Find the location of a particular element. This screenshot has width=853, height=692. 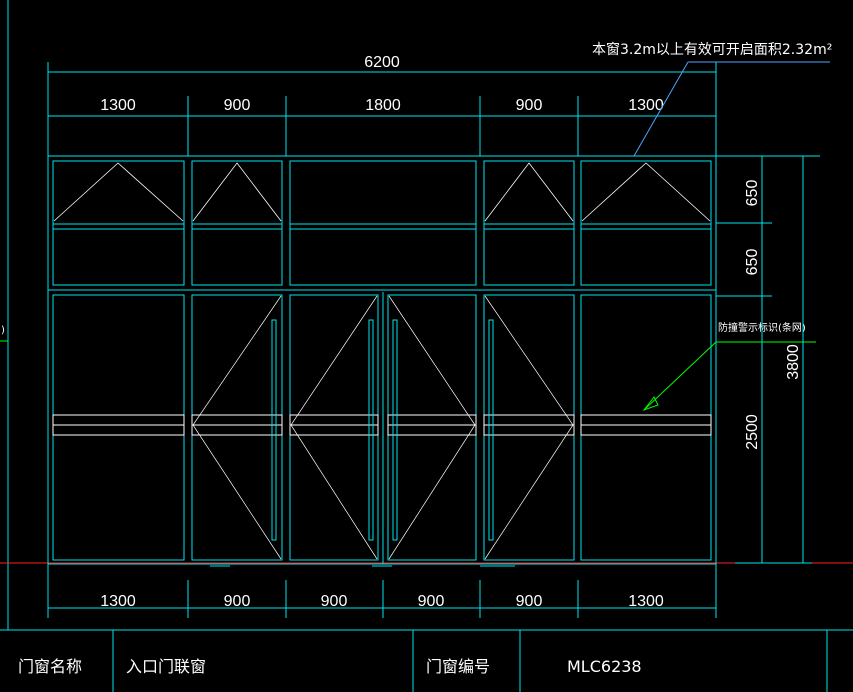

dim-right-upper-2: 650 is located at coordinates (752, 262).